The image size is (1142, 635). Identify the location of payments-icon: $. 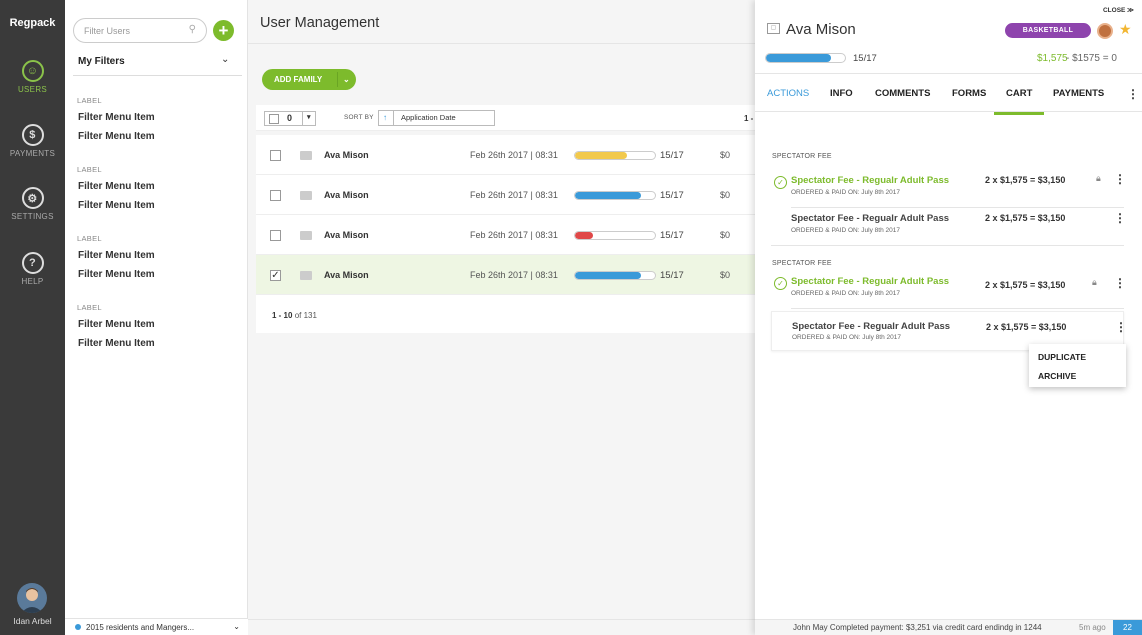
(32, 135).